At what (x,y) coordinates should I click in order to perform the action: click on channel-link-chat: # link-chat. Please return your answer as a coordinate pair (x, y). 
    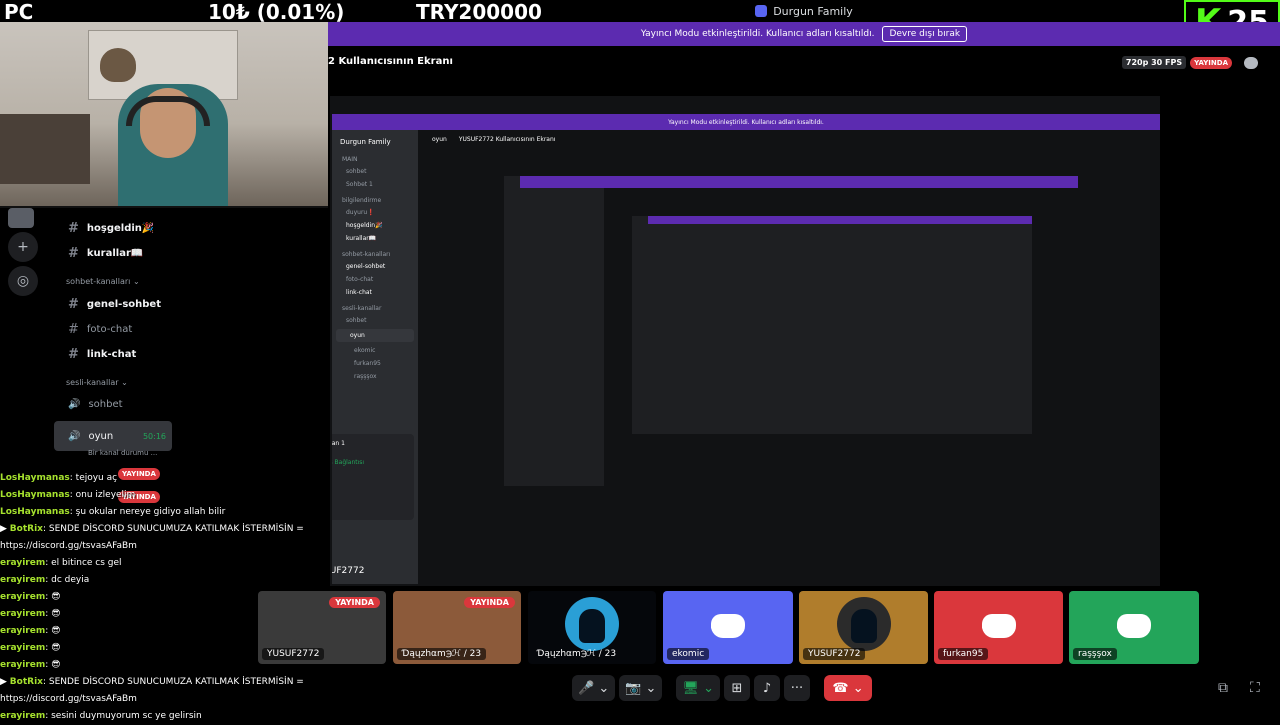
    Looking at the image, I should click on (113, 354).